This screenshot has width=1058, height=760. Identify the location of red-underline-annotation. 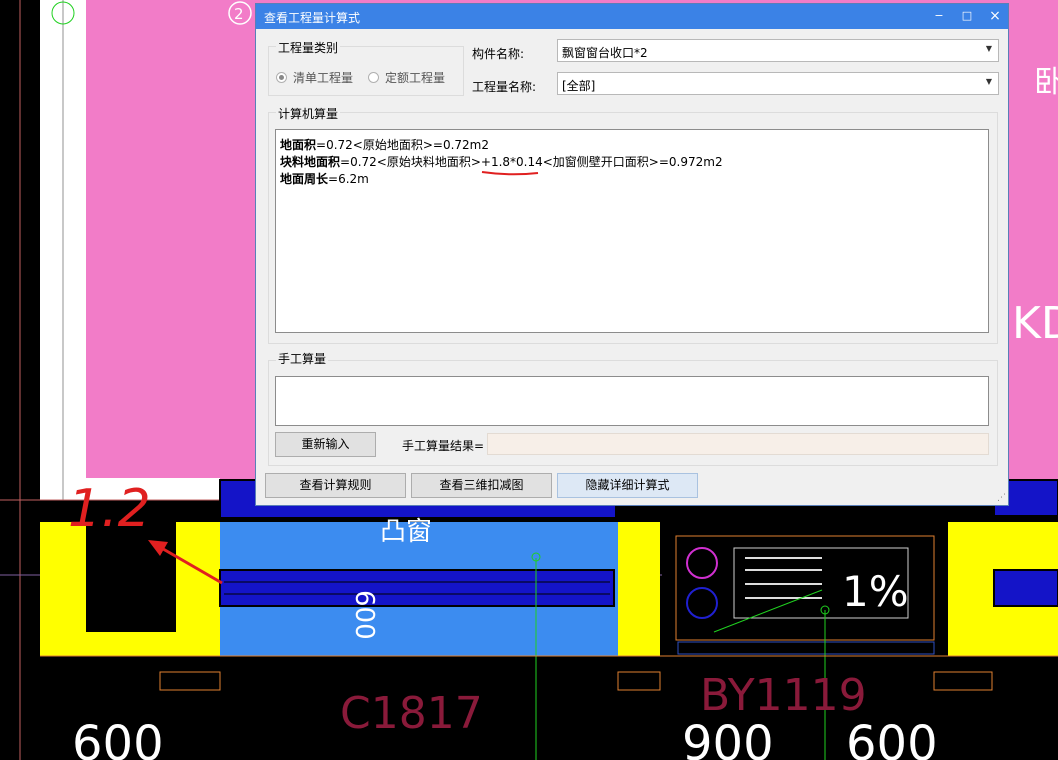
(510, 173).